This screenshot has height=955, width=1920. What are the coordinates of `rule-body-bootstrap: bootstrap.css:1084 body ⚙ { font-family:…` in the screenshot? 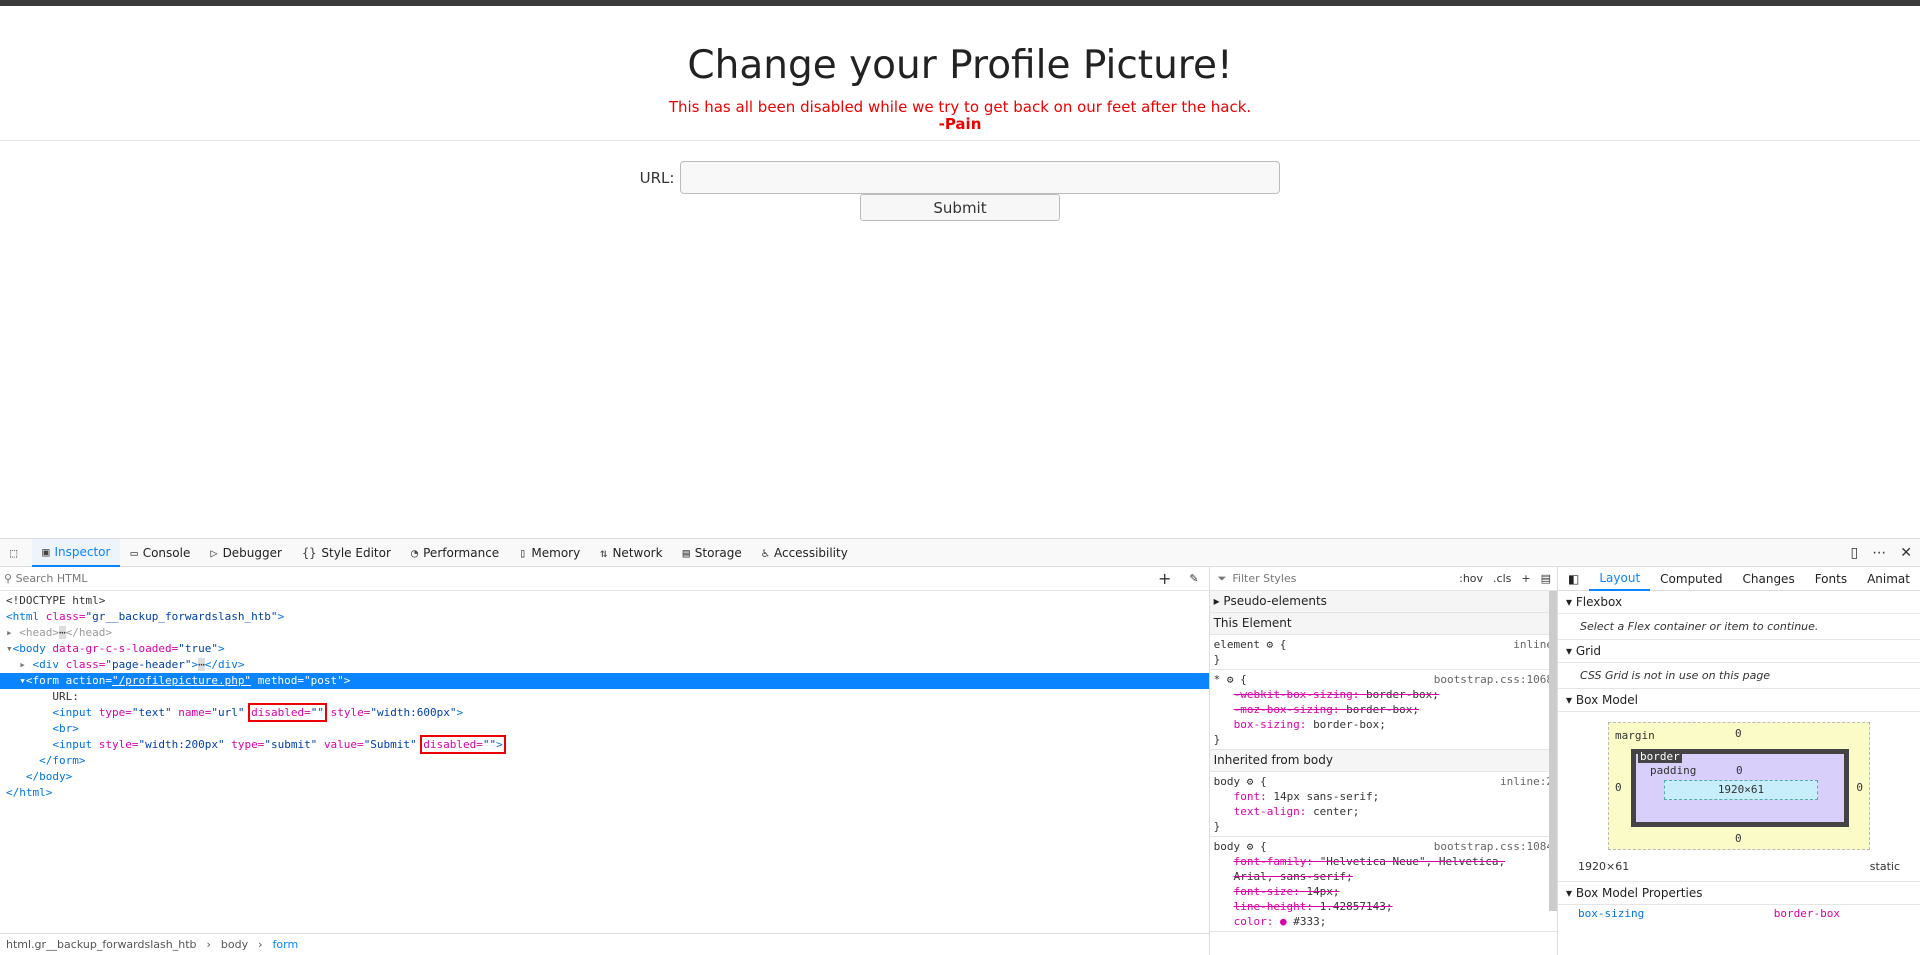 It's located at (1383, 884).